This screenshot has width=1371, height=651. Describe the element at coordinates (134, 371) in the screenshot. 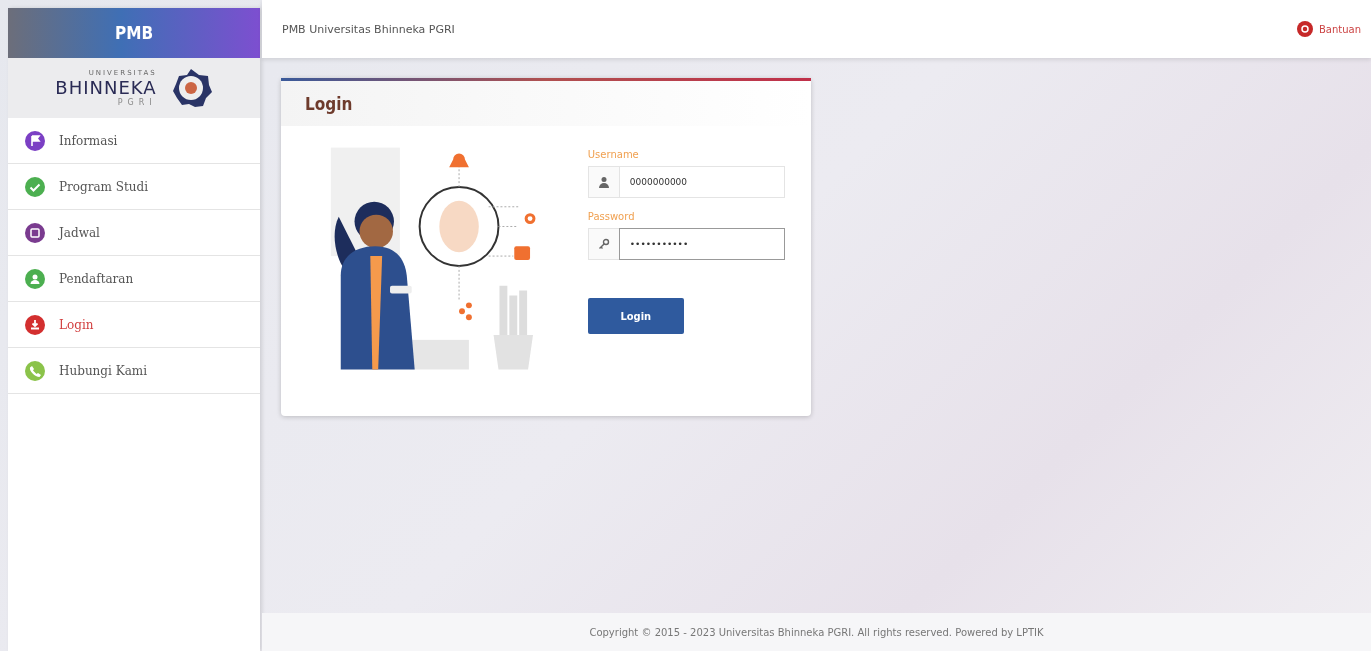

I see `sidebar-item: Hubungi Kami` at that location.